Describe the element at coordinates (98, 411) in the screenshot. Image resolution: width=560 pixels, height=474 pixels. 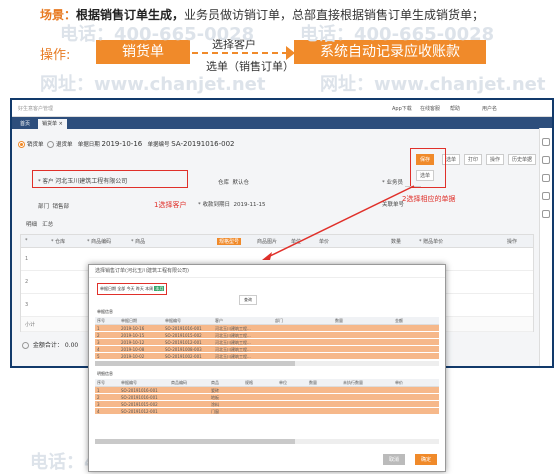
I see `cell: 4` at that location.